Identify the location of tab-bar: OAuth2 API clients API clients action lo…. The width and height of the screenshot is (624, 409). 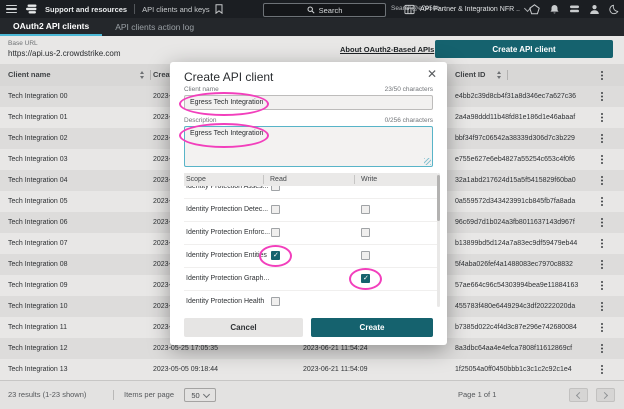
(312, 27).